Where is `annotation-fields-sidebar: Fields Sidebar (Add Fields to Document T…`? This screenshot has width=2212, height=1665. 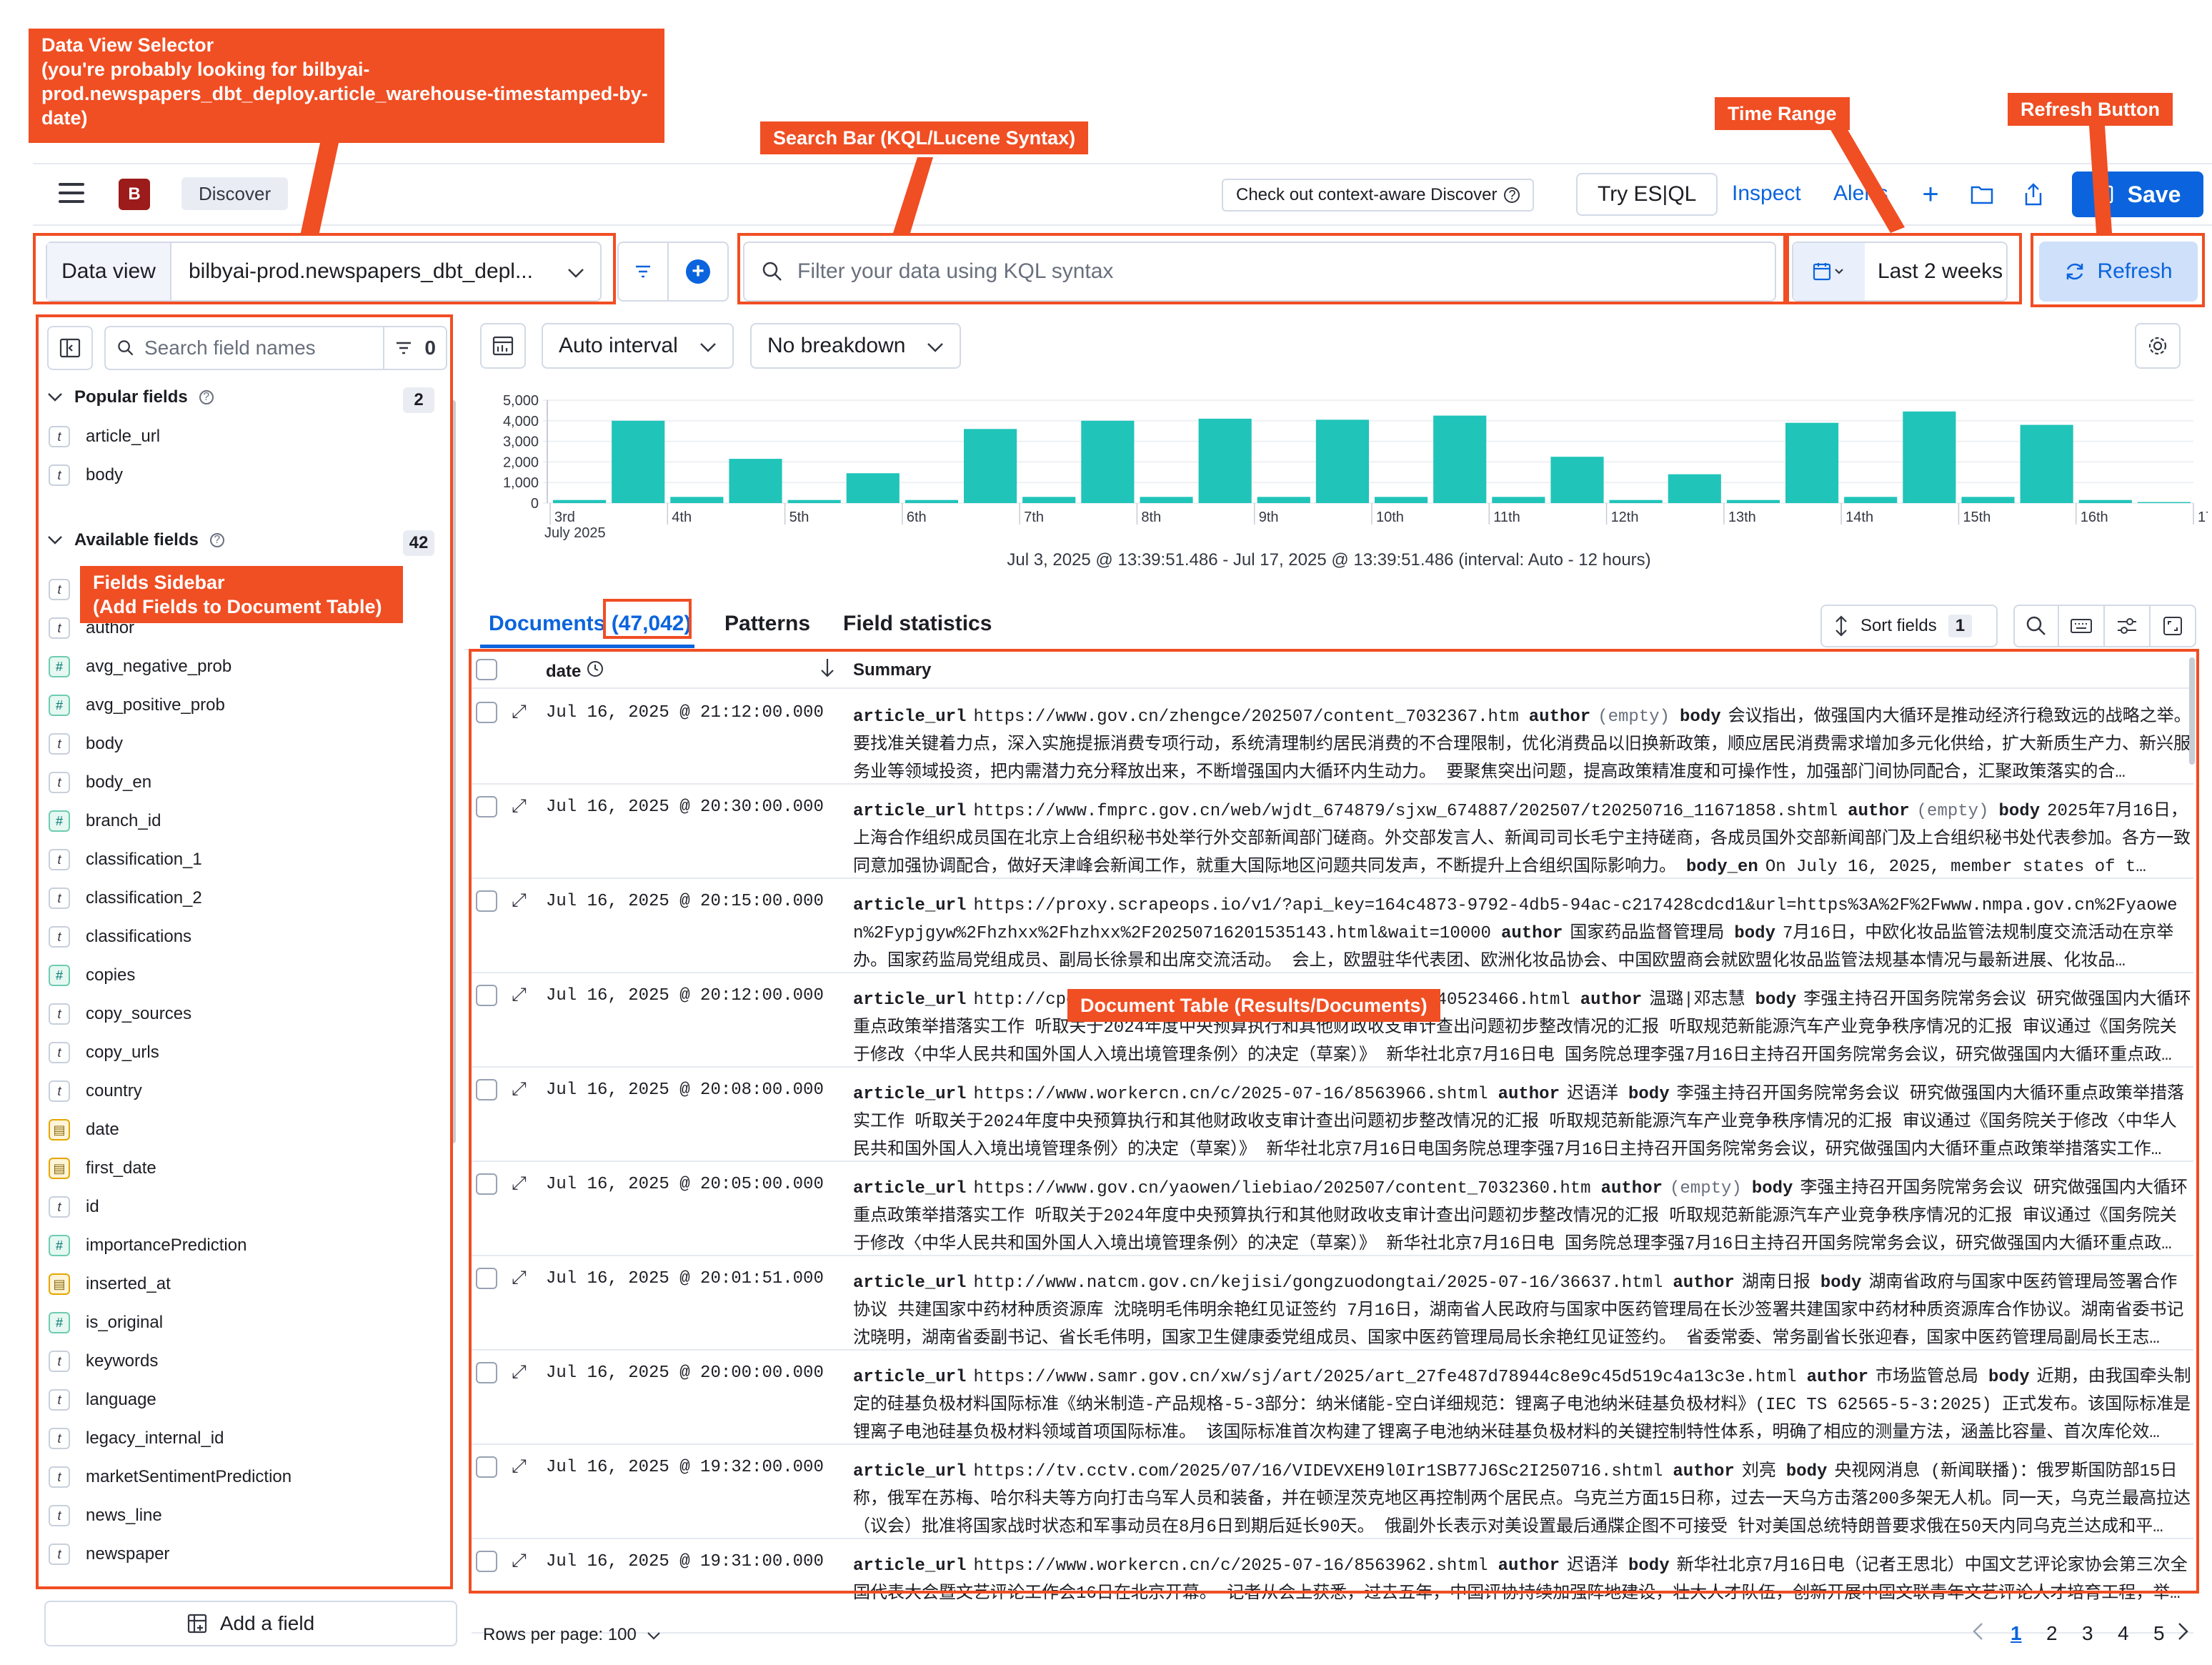
annotation-fields-sidebar: Fields Sidebar (Add Fields to Document T… is located at coordinates (242, 594).